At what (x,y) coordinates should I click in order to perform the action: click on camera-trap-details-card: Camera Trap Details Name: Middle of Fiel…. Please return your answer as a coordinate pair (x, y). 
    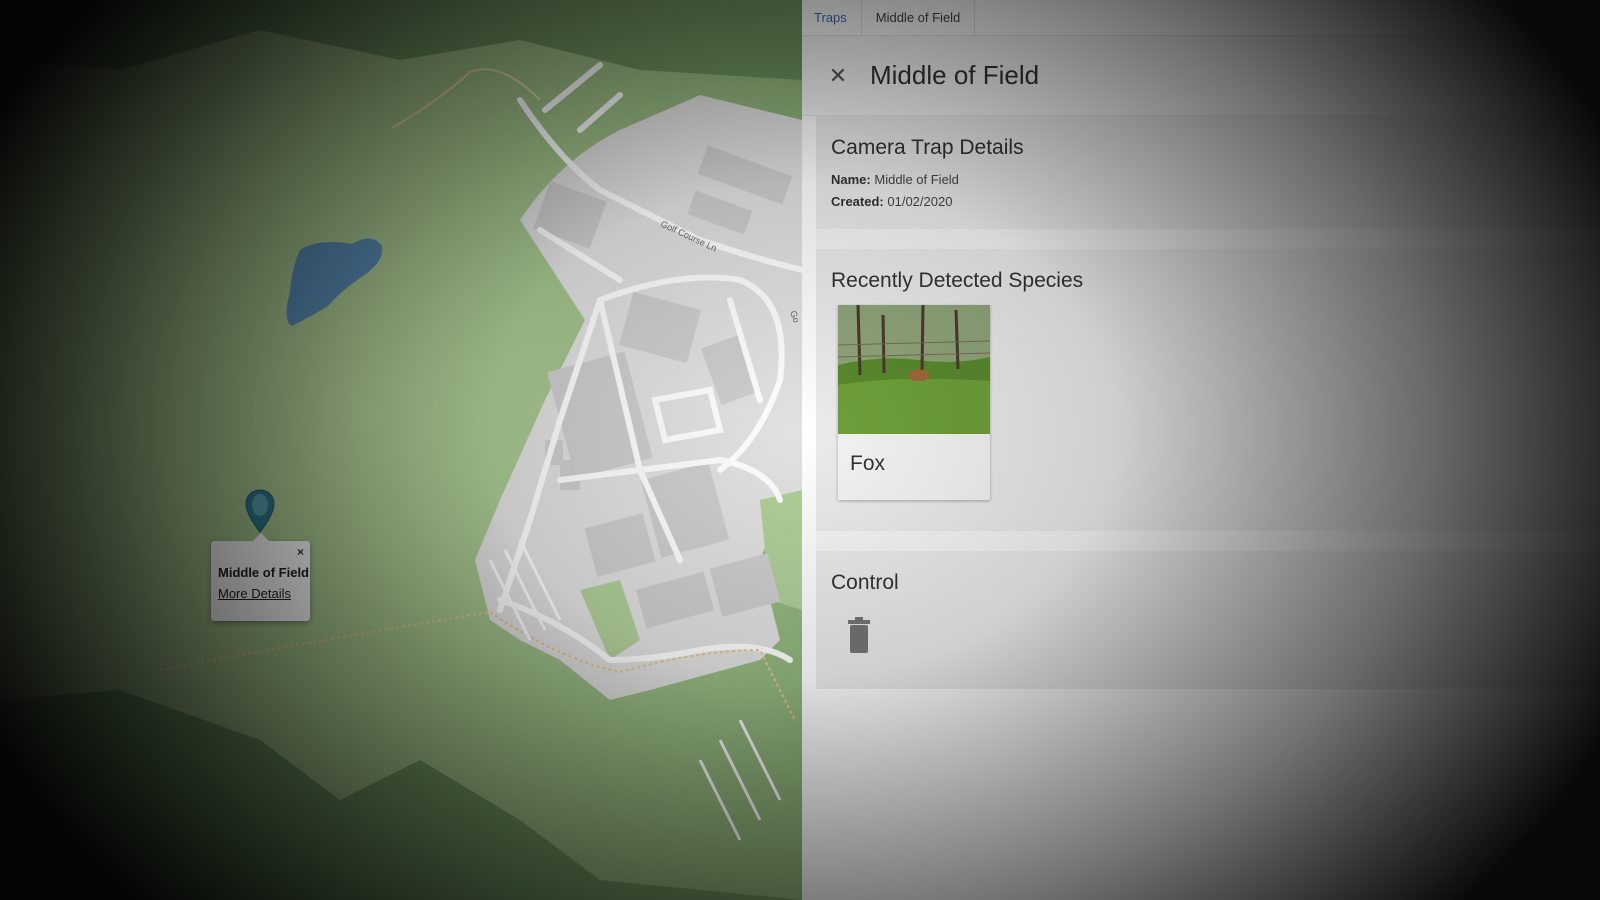
    Looking at the image, I should click on (1208, 172).